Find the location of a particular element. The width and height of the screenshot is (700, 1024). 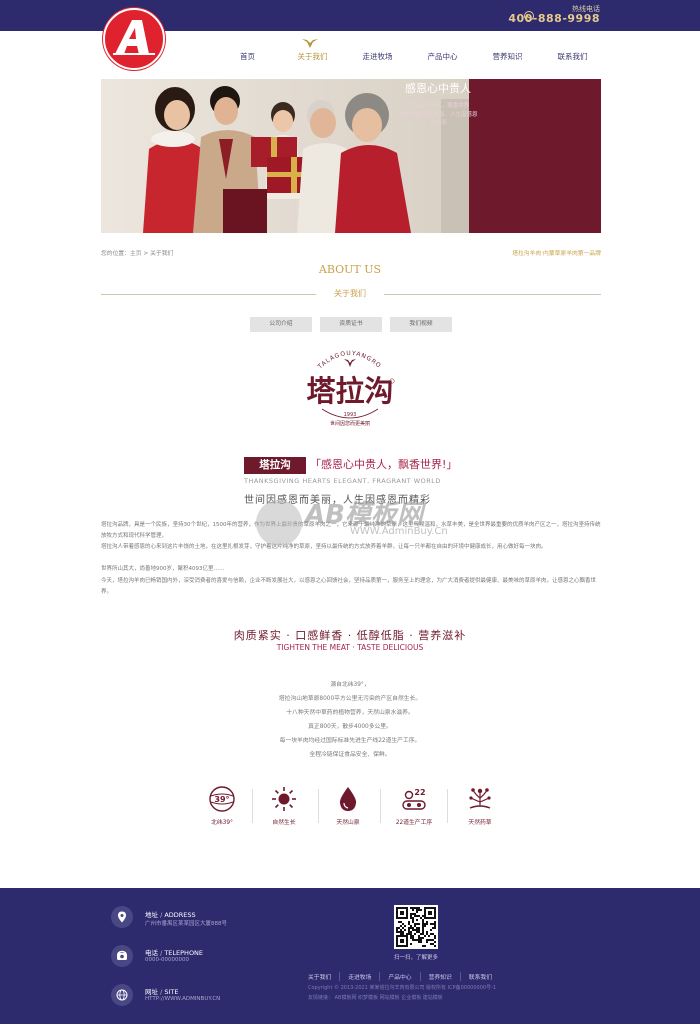

header-slogan: 塔拉沟羊肉·内蒙草原羊肉第一品牌 is located at coordinates (556, 254).